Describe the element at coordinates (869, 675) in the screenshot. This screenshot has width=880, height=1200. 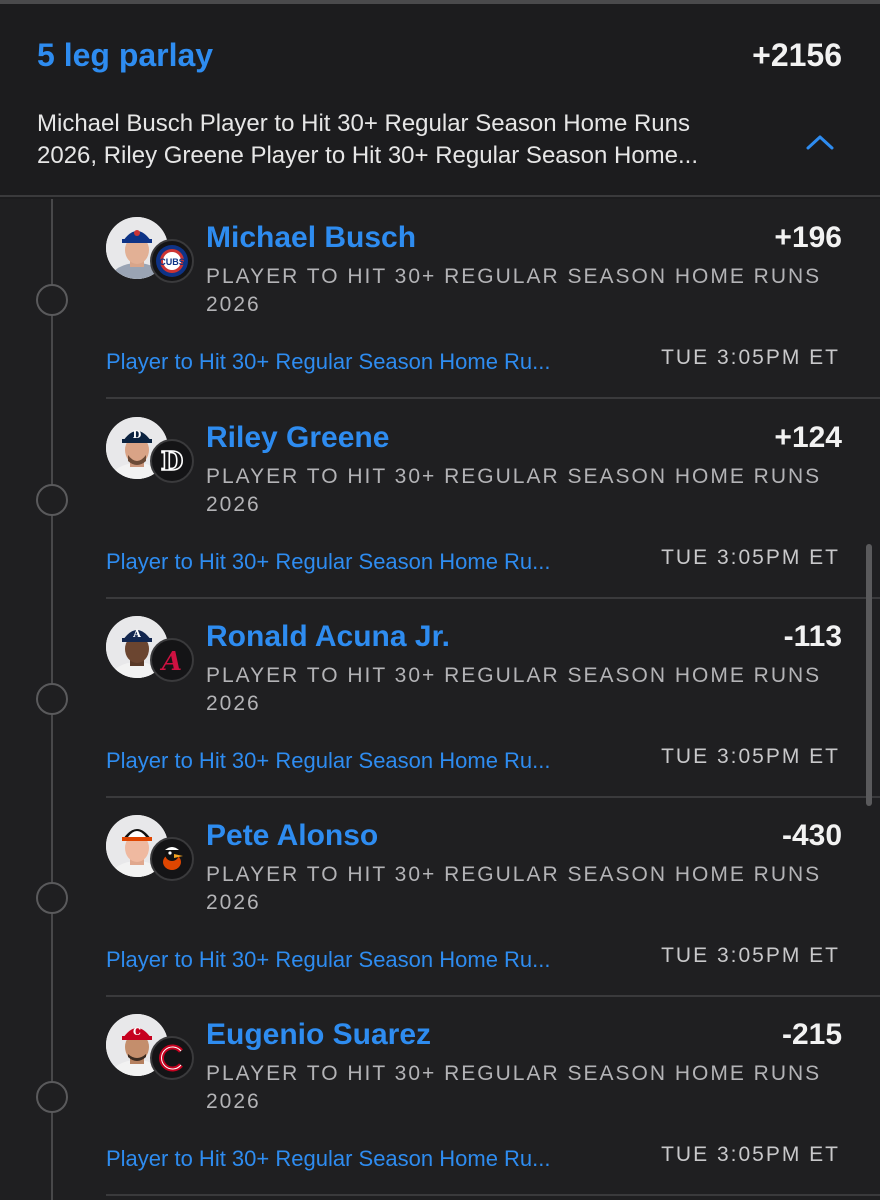
I see `scrollbar` at that location.